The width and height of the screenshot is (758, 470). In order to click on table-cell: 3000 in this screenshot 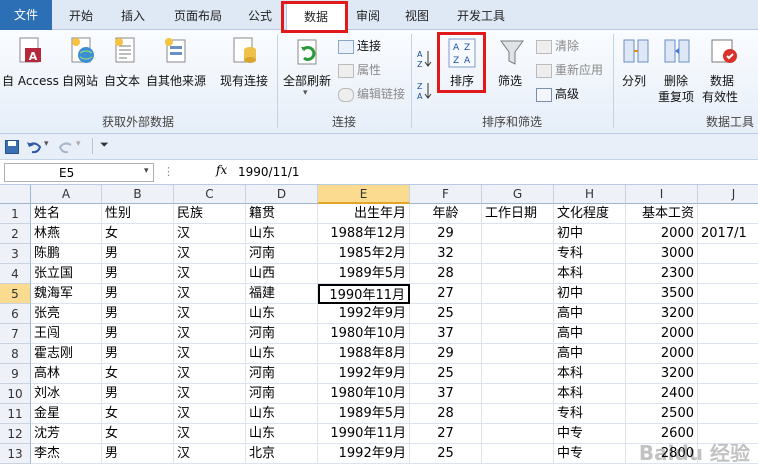, I will do `click(662, 254)`.